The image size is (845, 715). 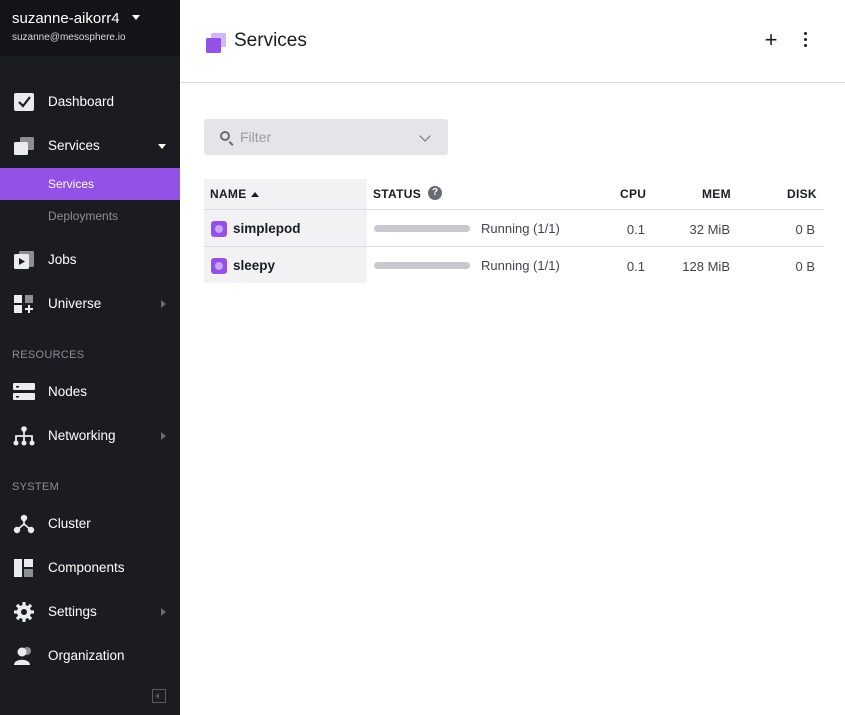 I want to click on table-row: simplepod Running (1/1) 0.1 32 MiB 0 B, so click(x=513, y=228).